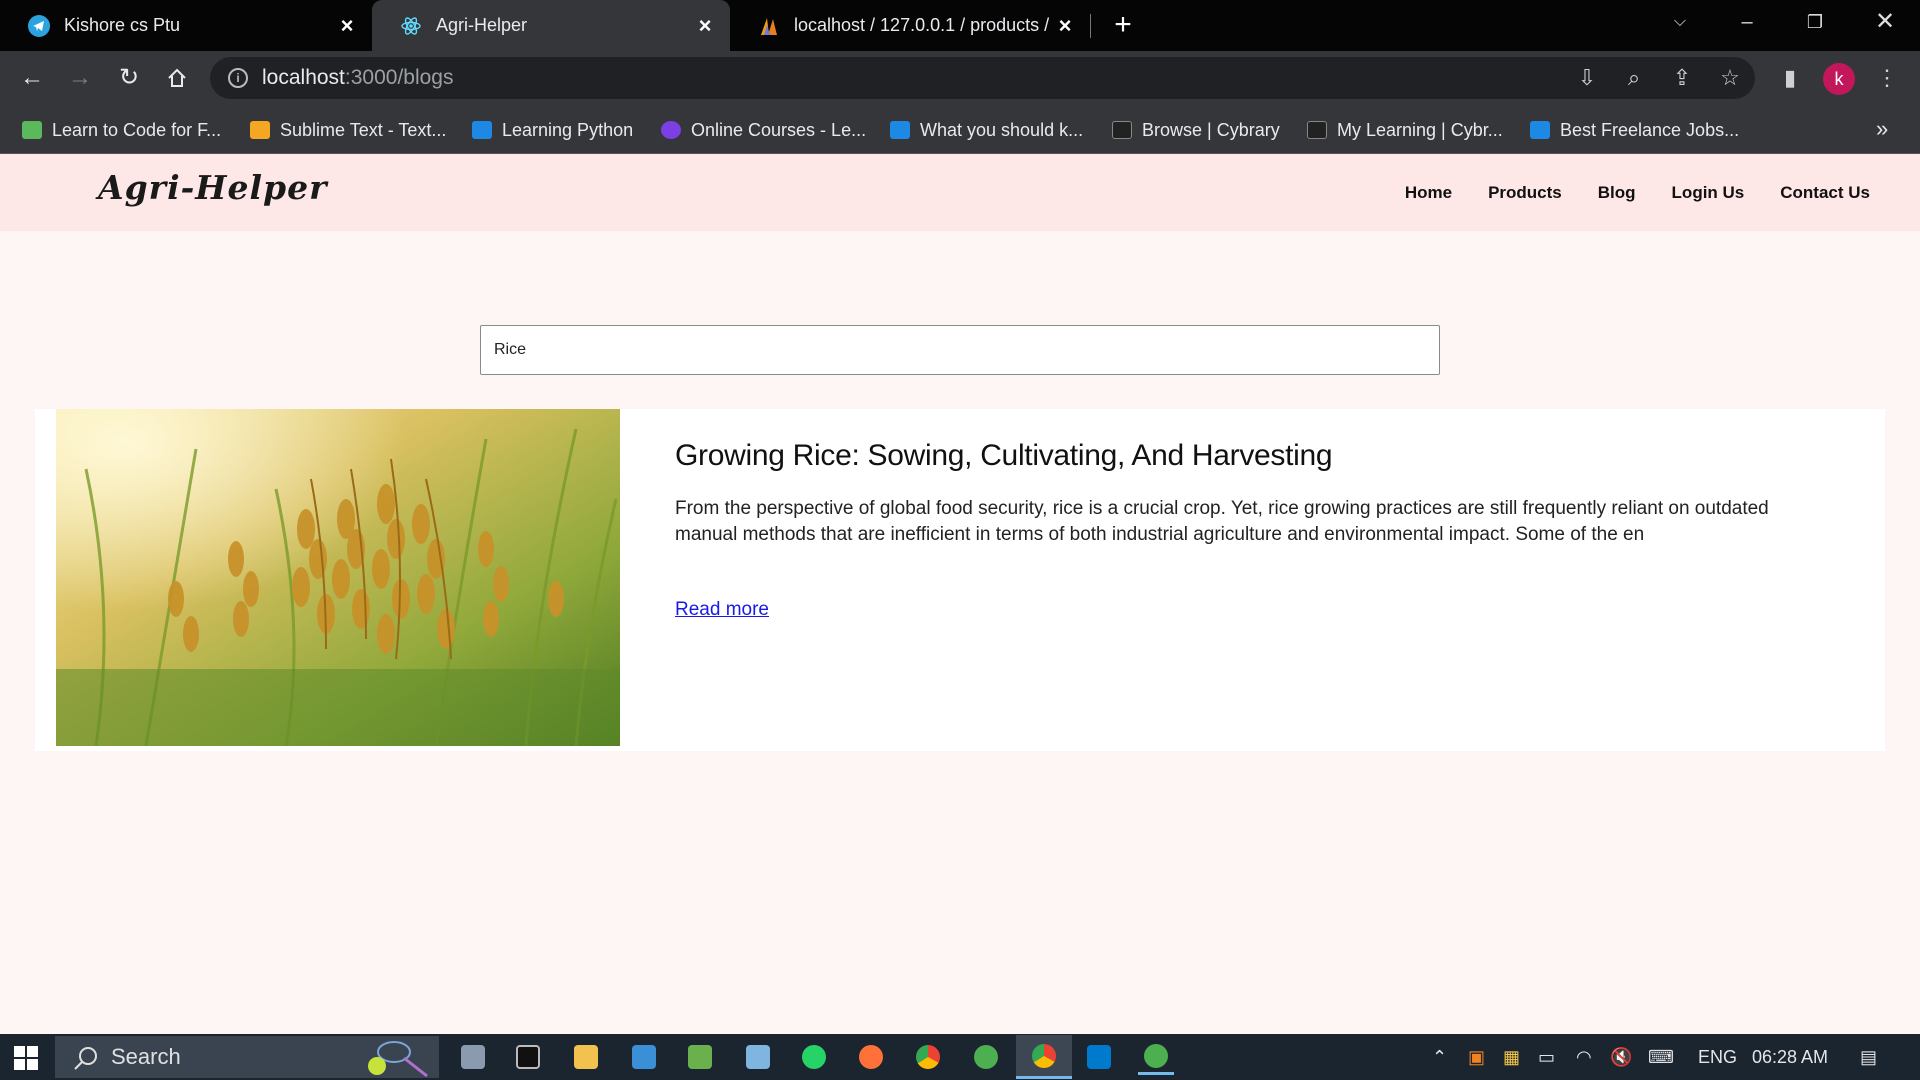  What do you see at coordinates (1634, 78) in the screenshot?
I see `zoom-icon: ⌕` at bounding box center [1634, 78].